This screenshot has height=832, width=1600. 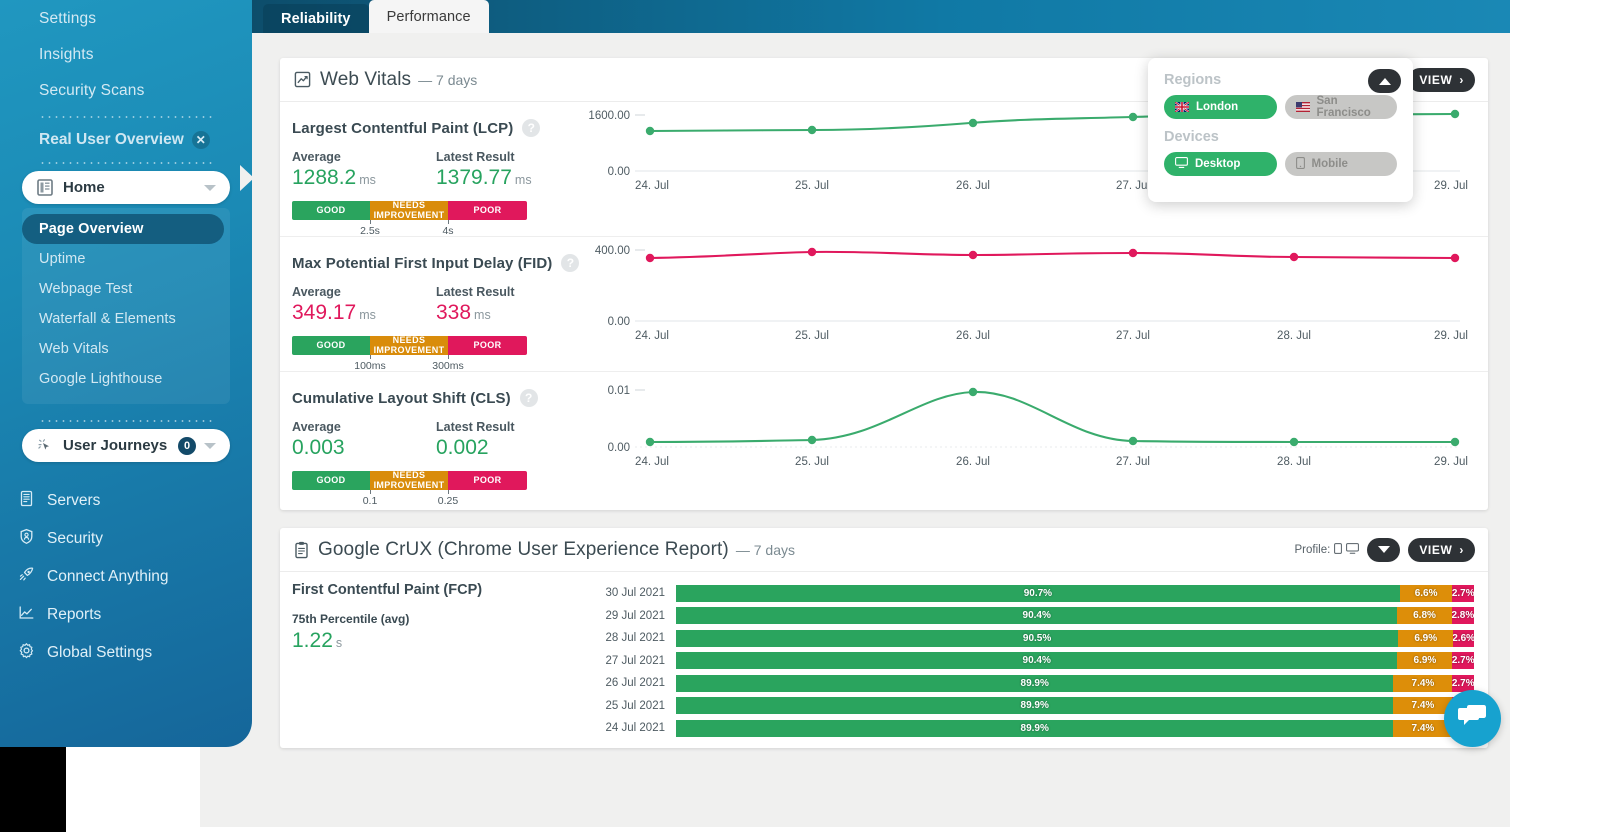 What do you see at coordinates (316, 18) in the screenshot?
I see `tab-reliability: Reliability` at bounding box center [316, 18].